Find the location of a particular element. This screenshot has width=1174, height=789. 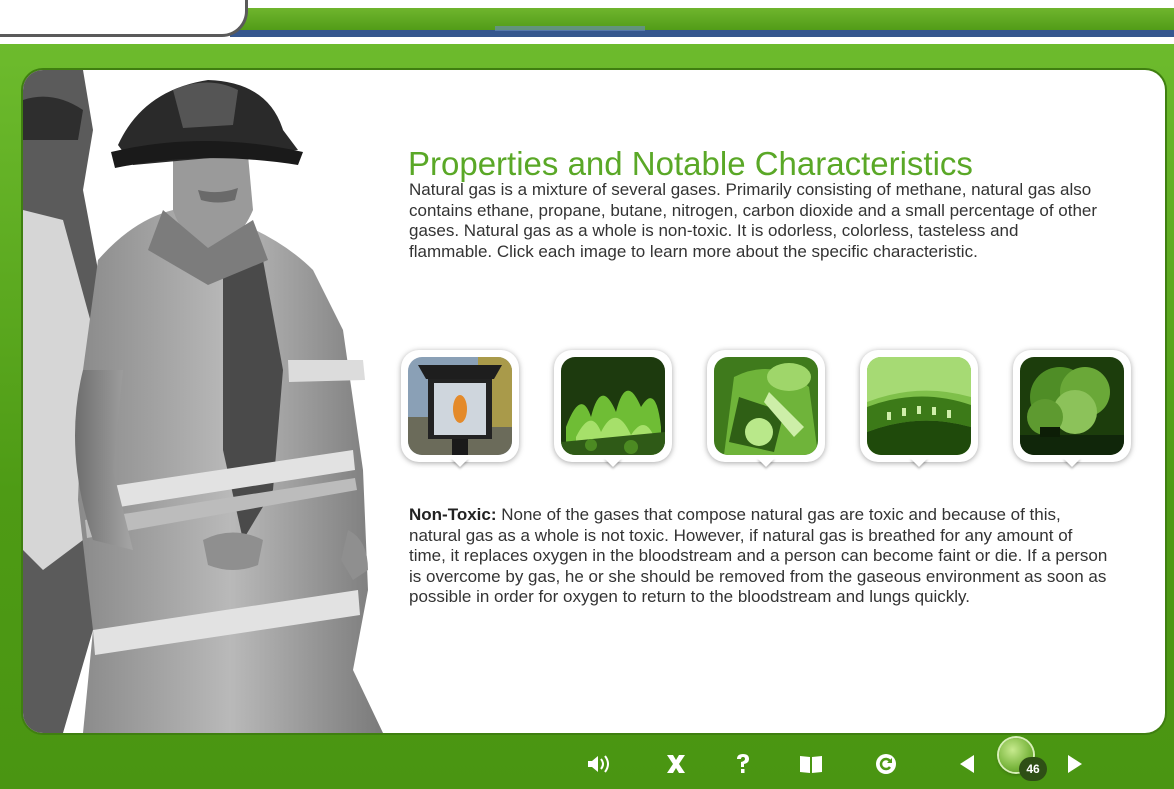

gas-burner-image is located at coordinates (919, 406).